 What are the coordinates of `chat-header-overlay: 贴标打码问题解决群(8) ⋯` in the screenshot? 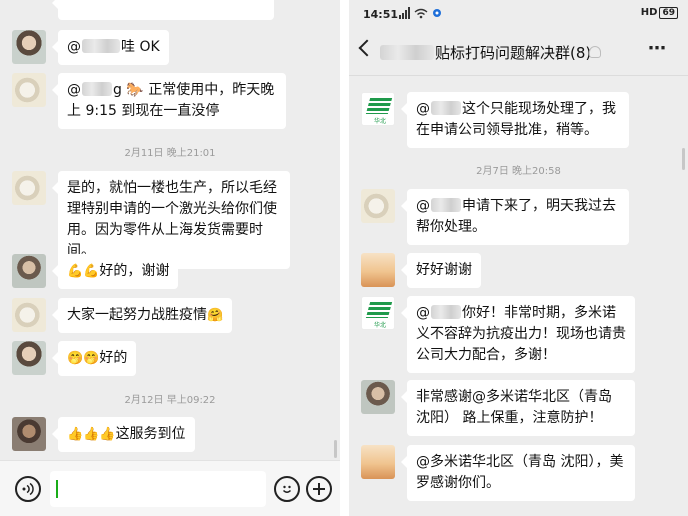 It's located at (518, 52).